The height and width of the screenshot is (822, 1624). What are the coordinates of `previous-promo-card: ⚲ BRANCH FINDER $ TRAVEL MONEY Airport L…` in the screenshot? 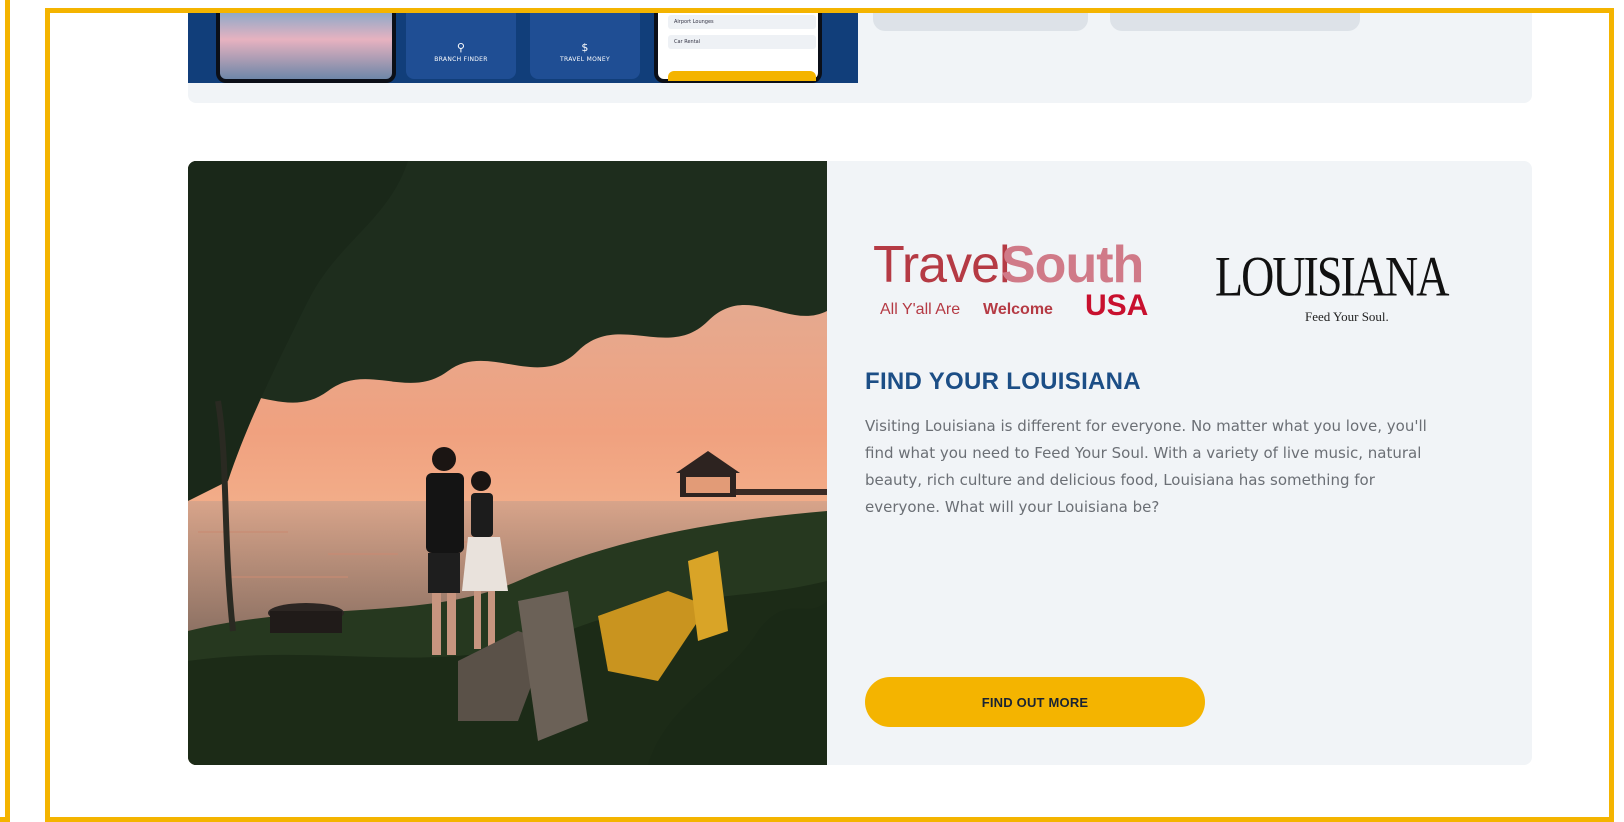 It's located at (860, 58).